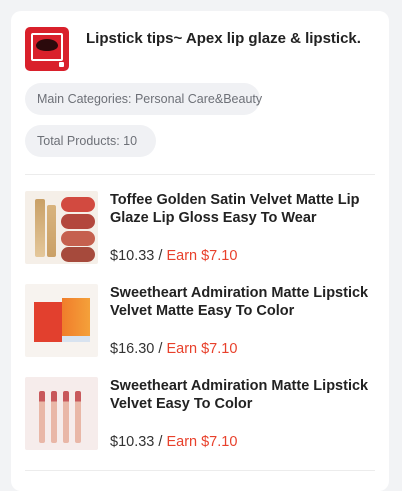  I want to click on store-avatar, so click(47, 49).